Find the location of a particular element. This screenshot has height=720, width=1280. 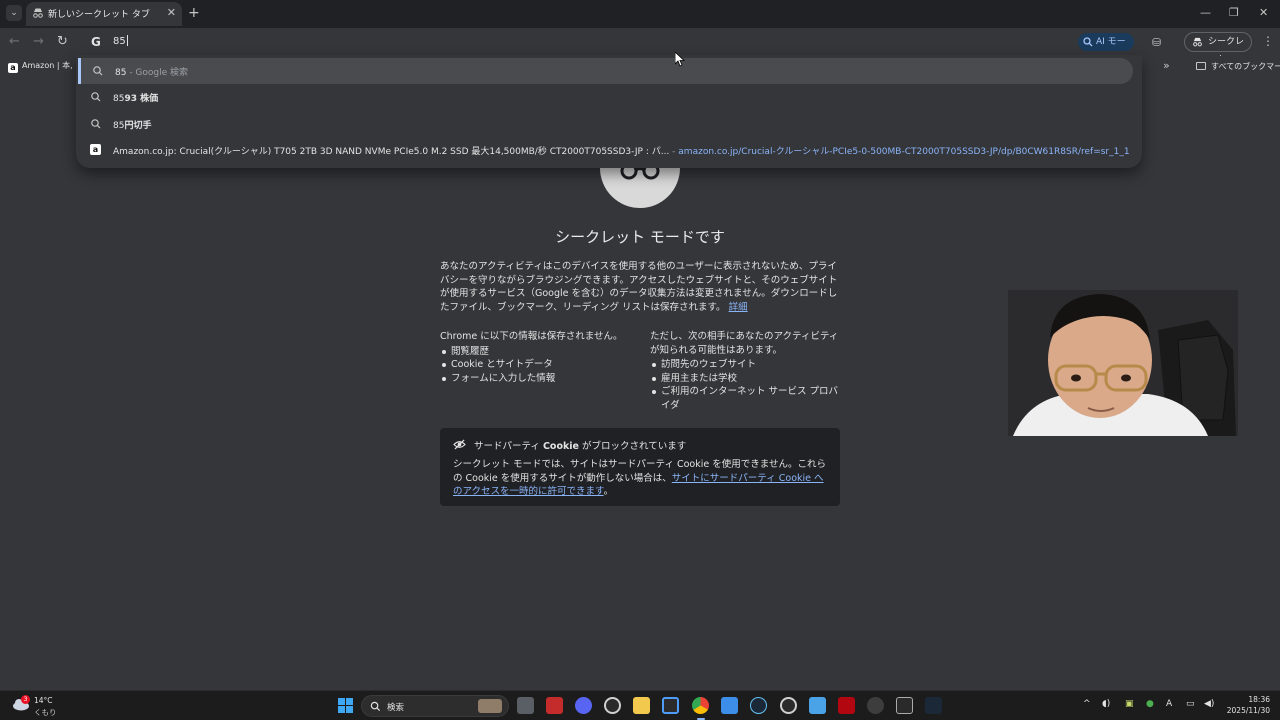

mouse-cursor-icon is located at coordinates (680, 59).